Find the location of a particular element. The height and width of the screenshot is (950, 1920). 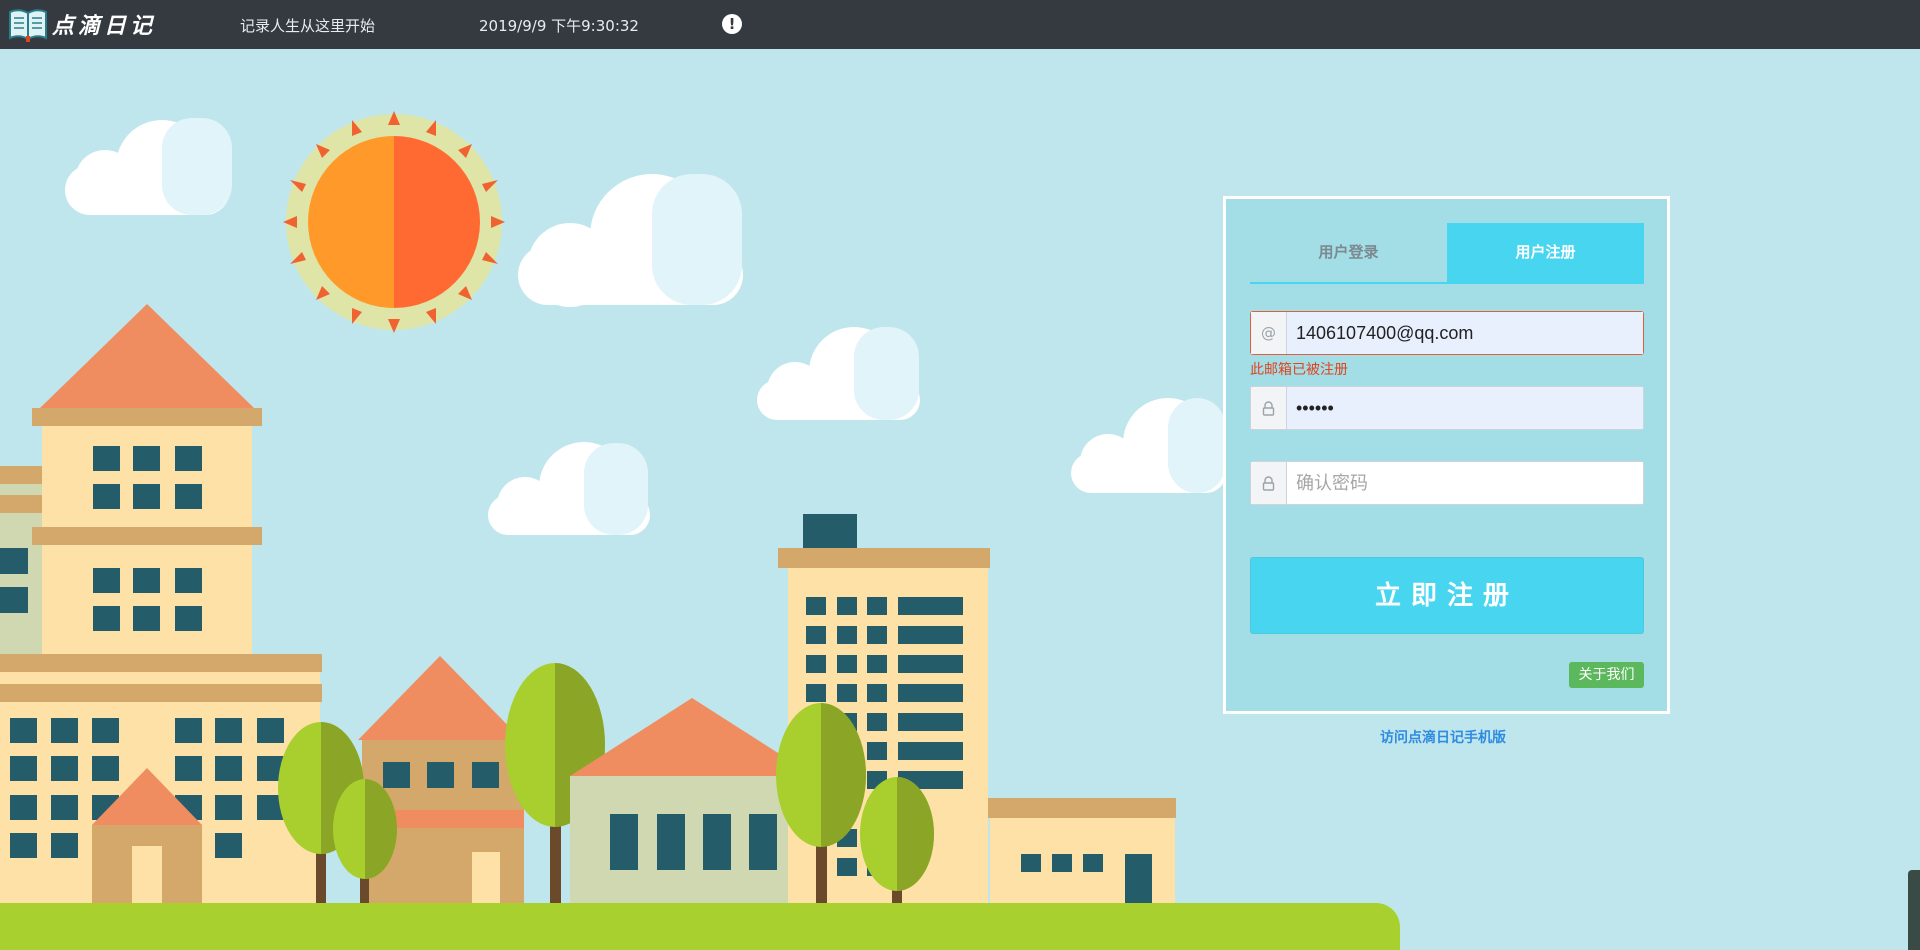

register-panel: 用户登录 用户注册 @ 此邮箱已被注册 立即注册 关于我们 is located at coordinates (1446, 455).